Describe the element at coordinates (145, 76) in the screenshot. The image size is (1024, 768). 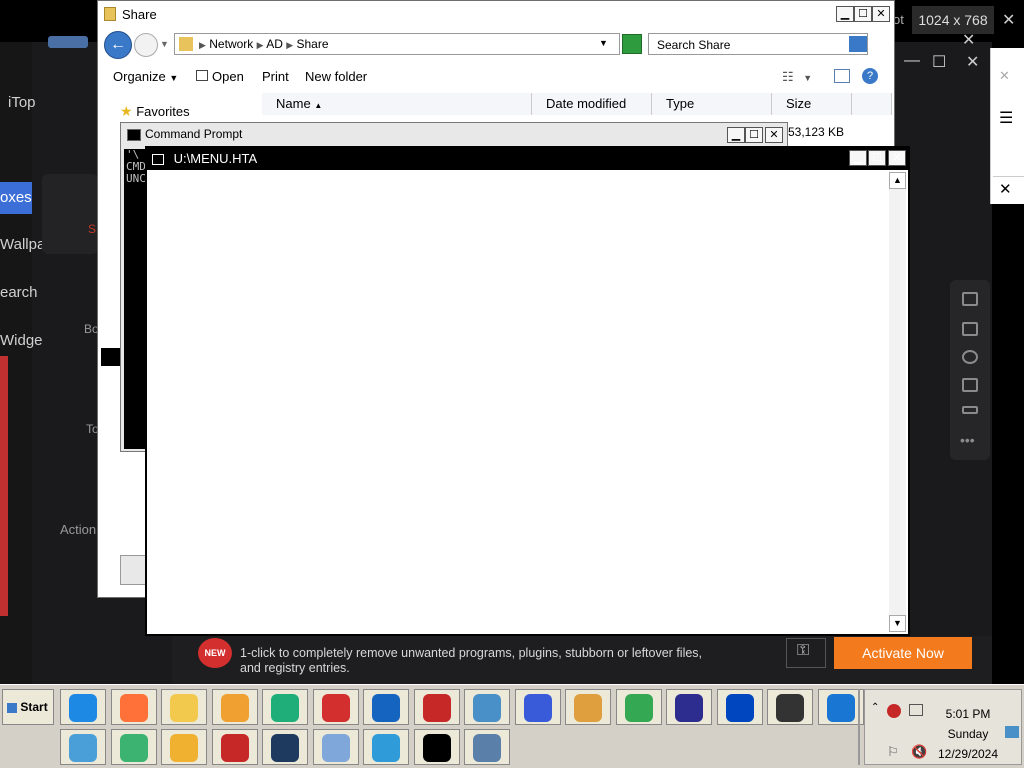
I see `organize-button: Organize ▼` at that location.